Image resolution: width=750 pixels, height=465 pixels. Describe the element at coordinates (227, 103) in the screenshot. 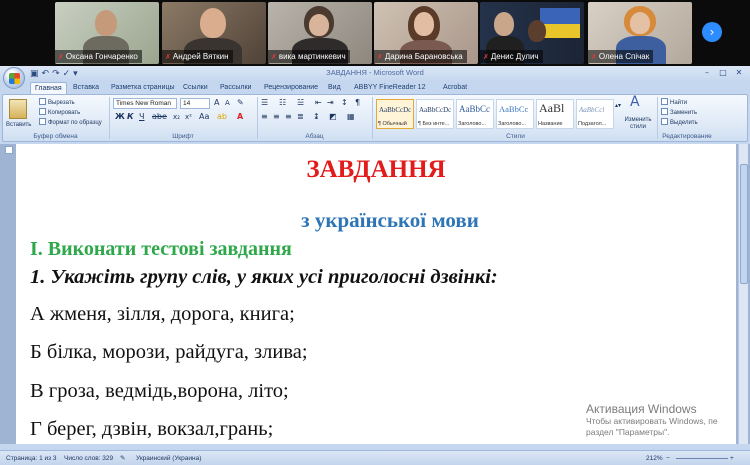

I see `shrink-font-icon: A` at that location.